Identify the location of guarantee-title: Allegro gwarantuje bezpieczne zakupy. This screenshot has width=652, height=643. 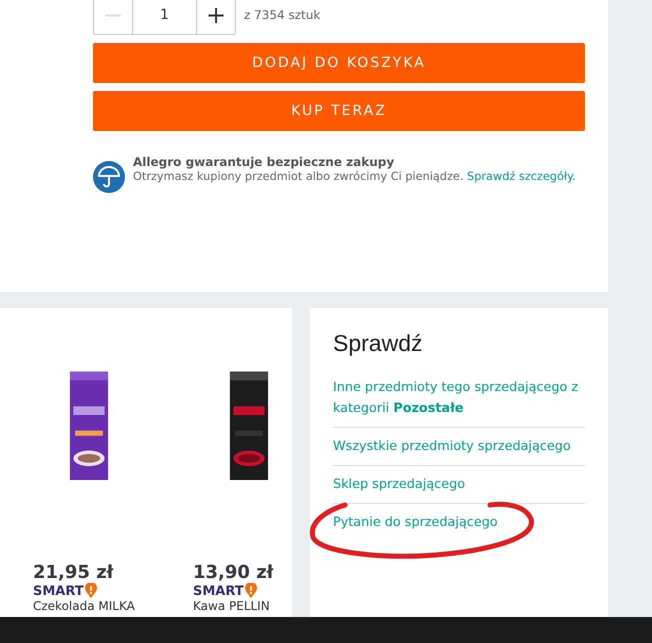
(264, 162).